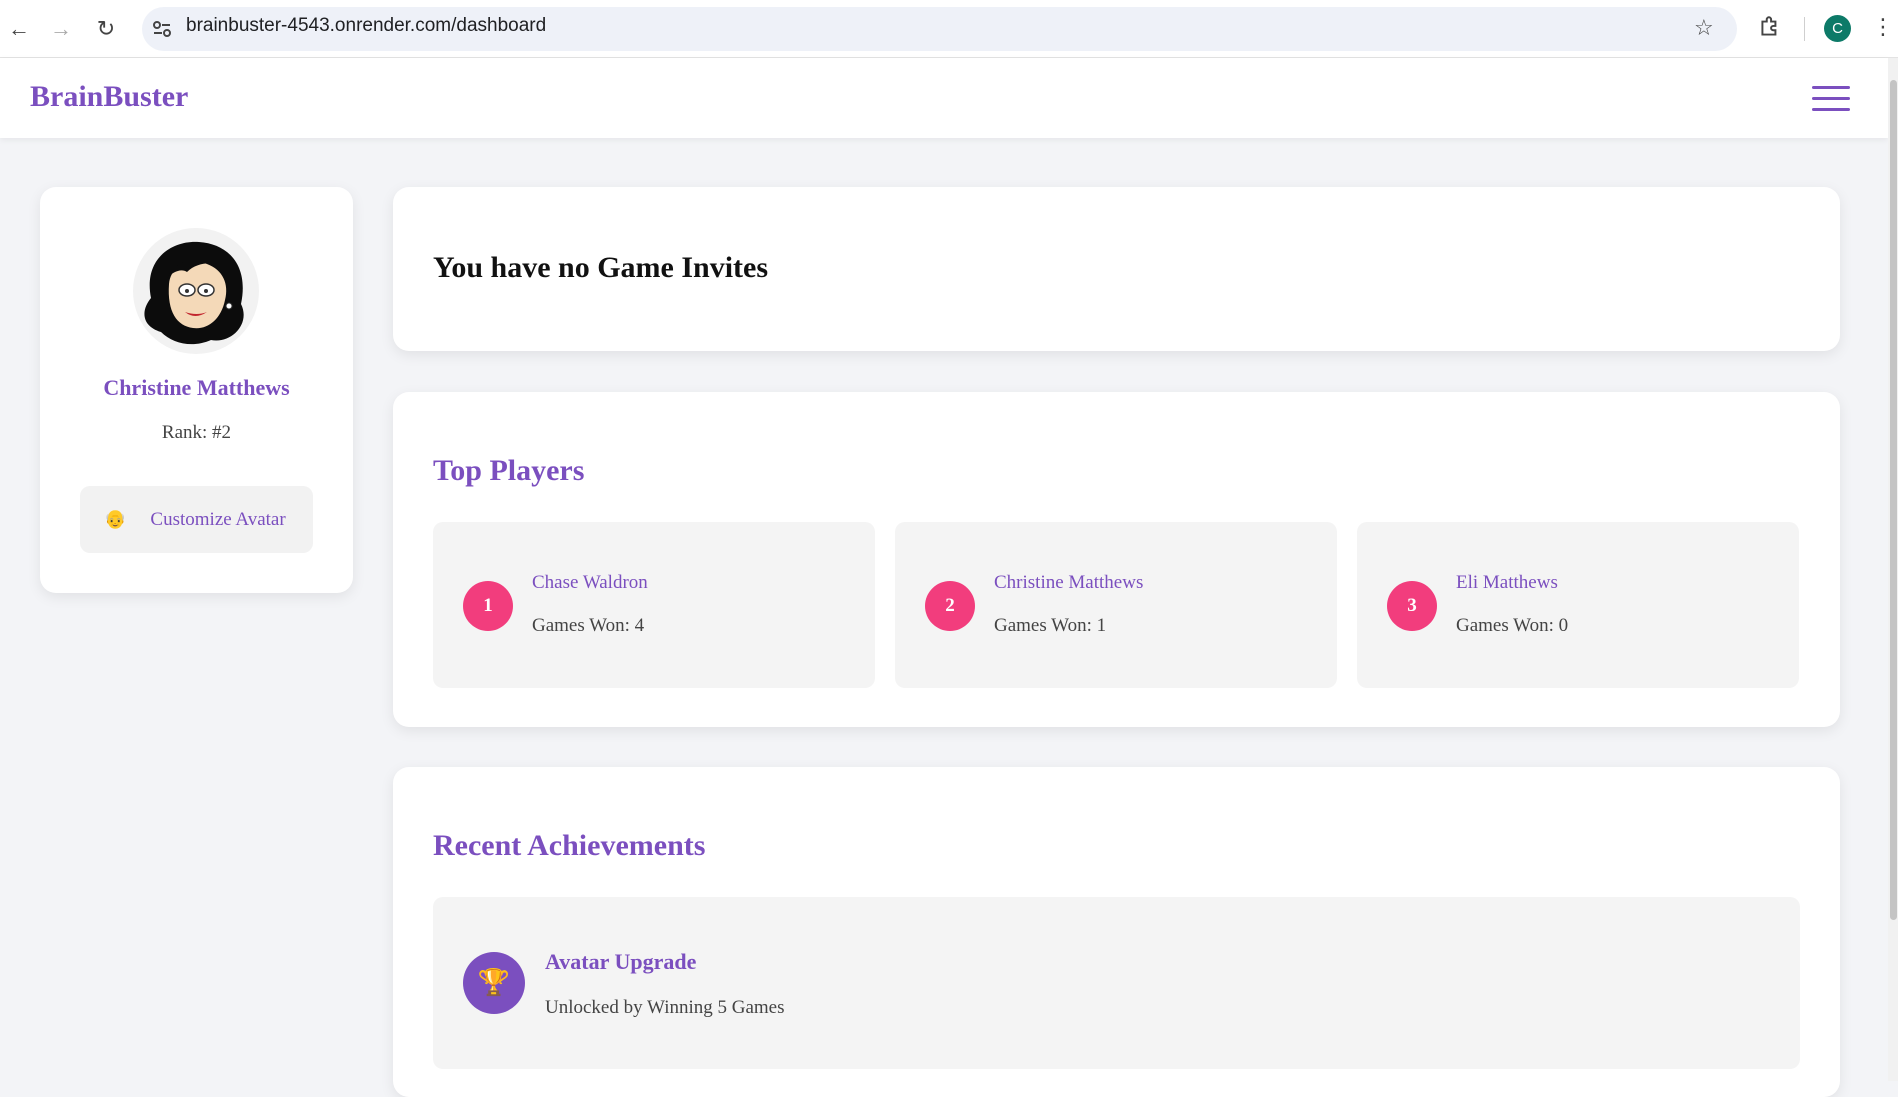  Describe the element at coordinates (1507, 583) in the screenshot. I see `player-name: Eli Matthews` at that location.